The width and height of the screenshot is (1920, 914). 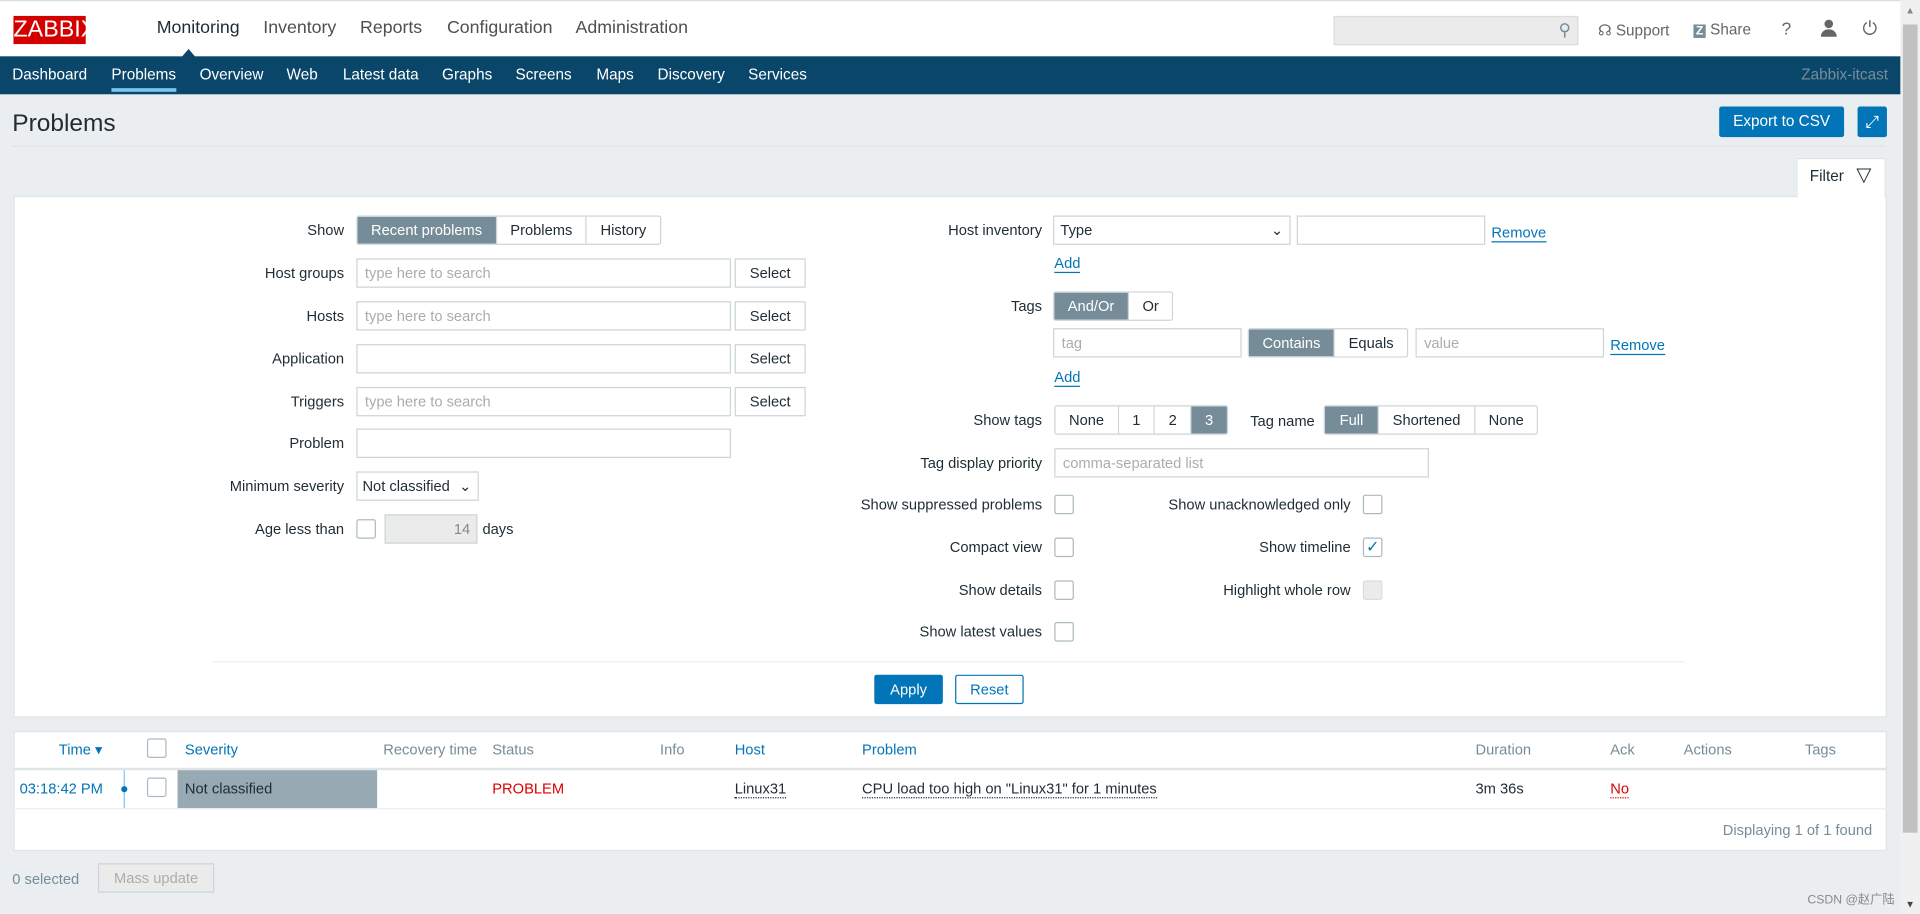 What do you see at coordinates (908, 689) in the screenshot?
I see `apply-button: Apply` at bounding box center [908, 689].